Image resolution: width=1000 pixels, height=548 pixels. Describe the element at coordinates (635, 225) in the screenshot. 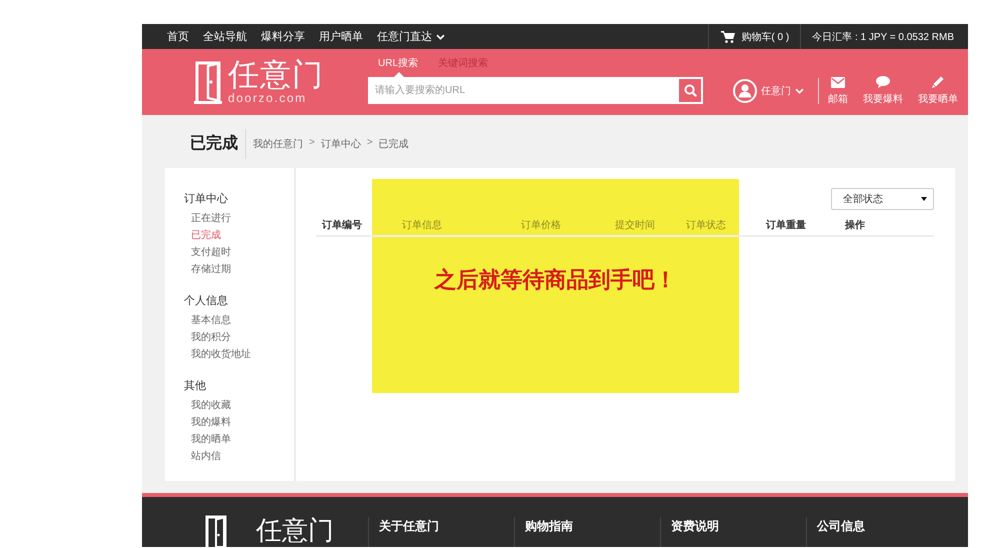

I see `column-header: 提交时间` at that location.